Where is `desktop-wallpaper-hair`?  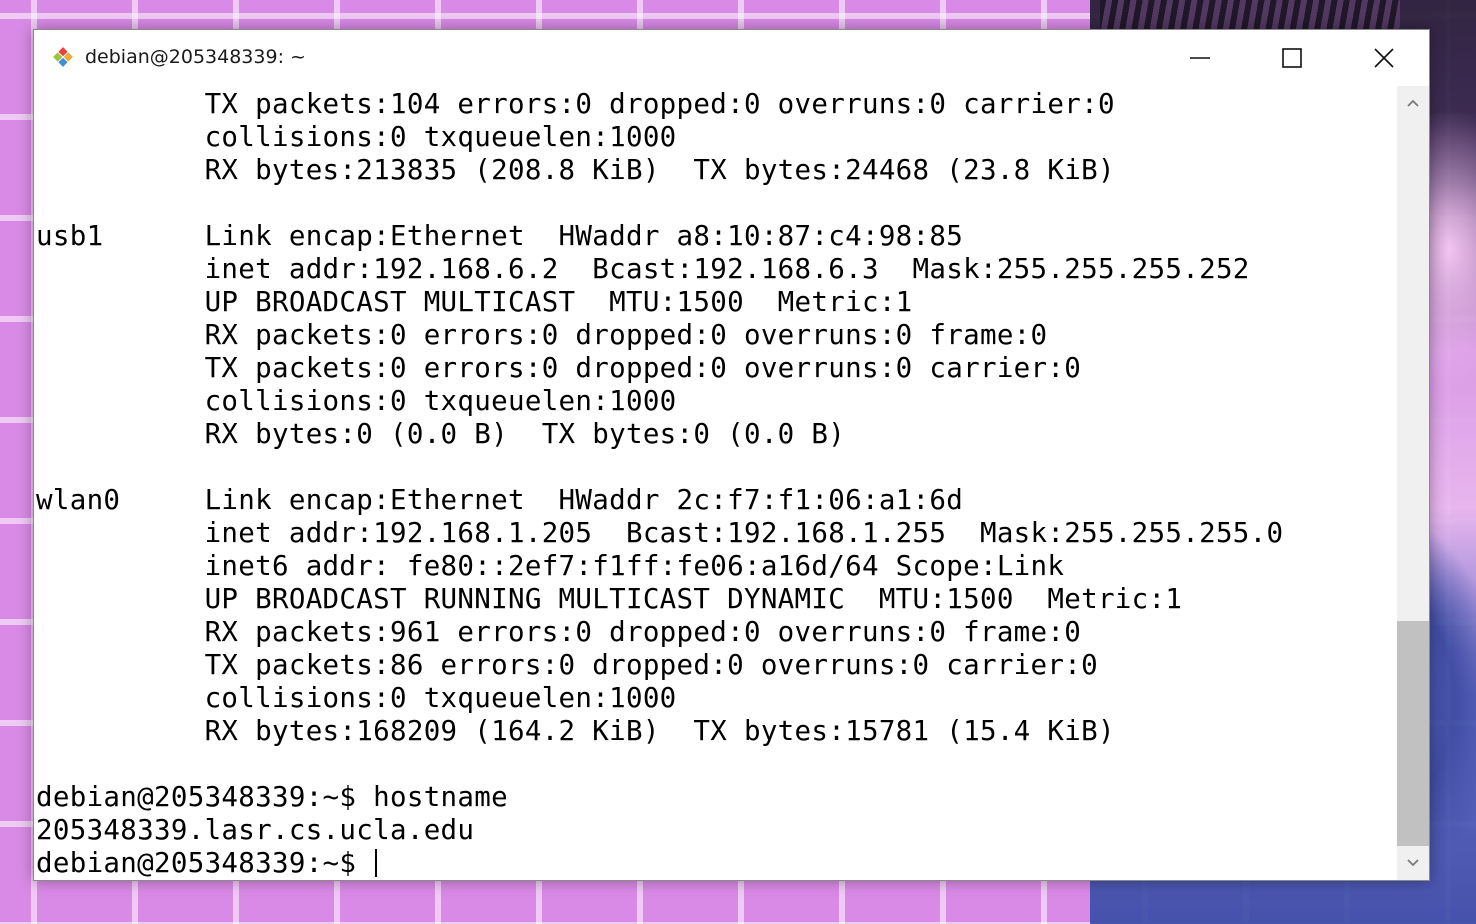
desktop-wallpaper-hair is located at coordinates (1250, 15).